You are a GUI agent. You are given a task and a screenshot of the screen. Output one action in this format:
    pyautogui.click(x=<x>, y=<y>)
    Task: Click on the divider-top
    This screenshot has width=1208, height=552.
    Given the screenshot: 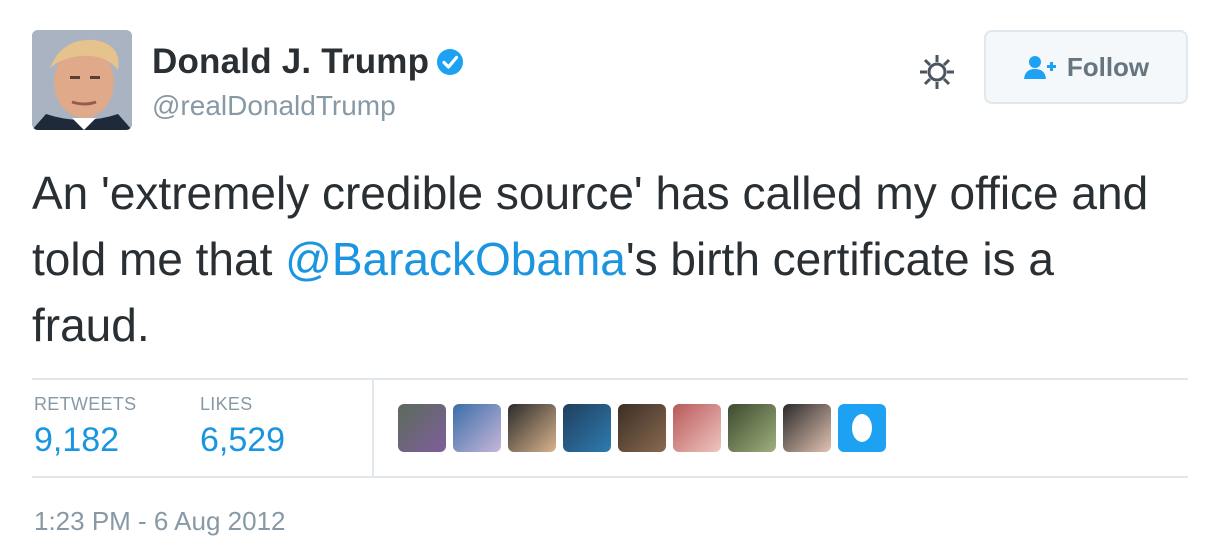 What is the action you would take?
    pyautogui.click(x=610, y=379)
    